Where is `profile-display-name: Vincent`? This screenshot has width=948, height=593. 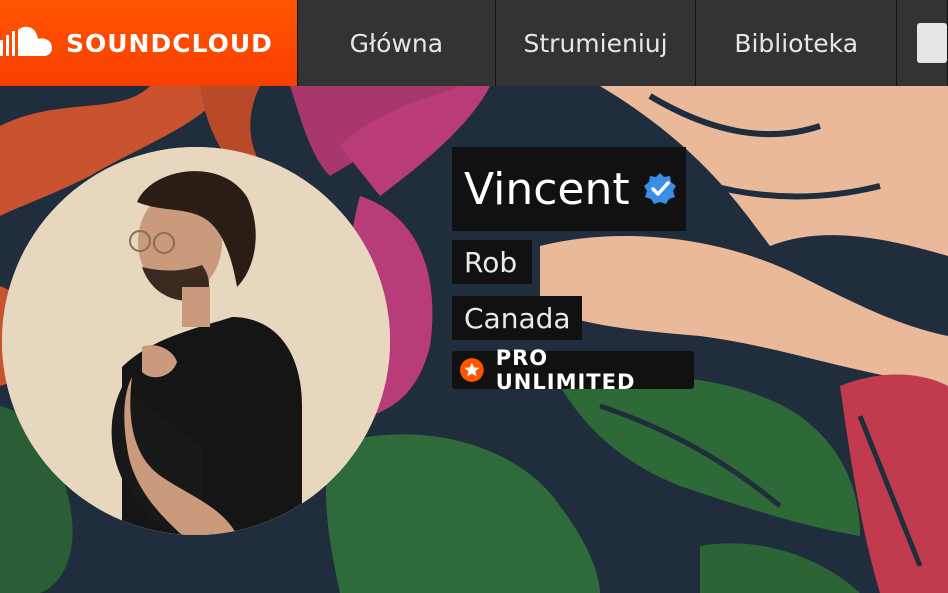
profile-display-name: Vincent is located at coordinates (547, 189).